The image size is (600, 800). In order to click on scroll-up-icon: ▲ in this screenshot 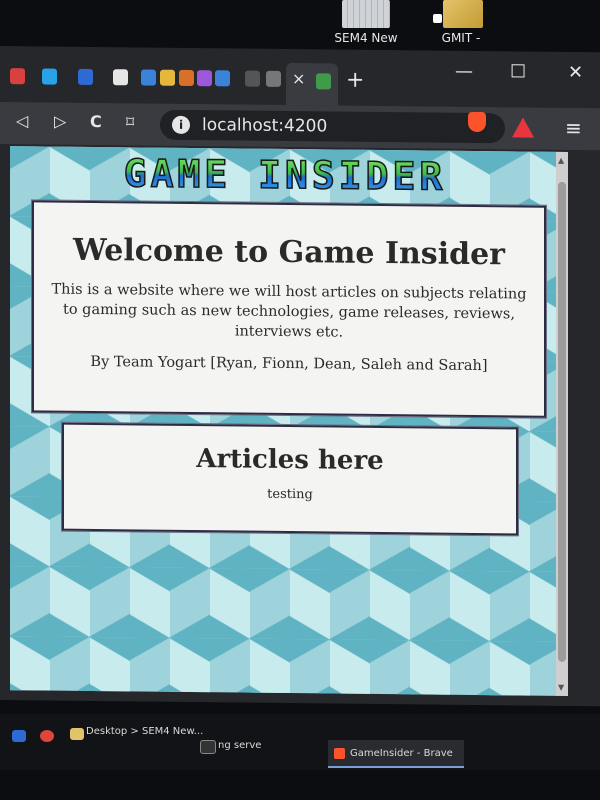, I will do `click(561, 160)`.